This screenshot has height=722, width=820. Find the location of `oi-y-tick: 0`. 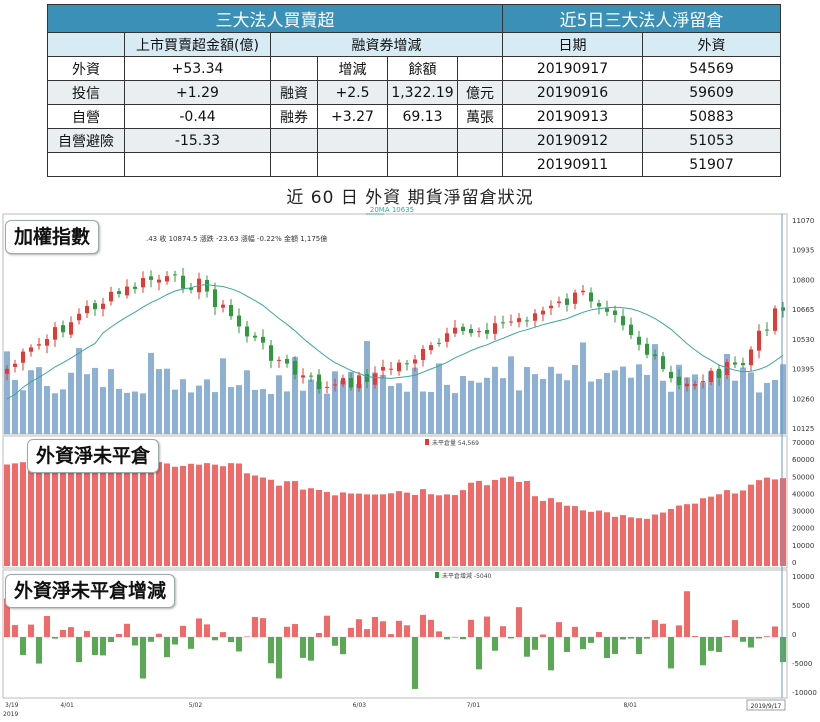

oi-y-tick: 0 is located at coordinates (794, 563).